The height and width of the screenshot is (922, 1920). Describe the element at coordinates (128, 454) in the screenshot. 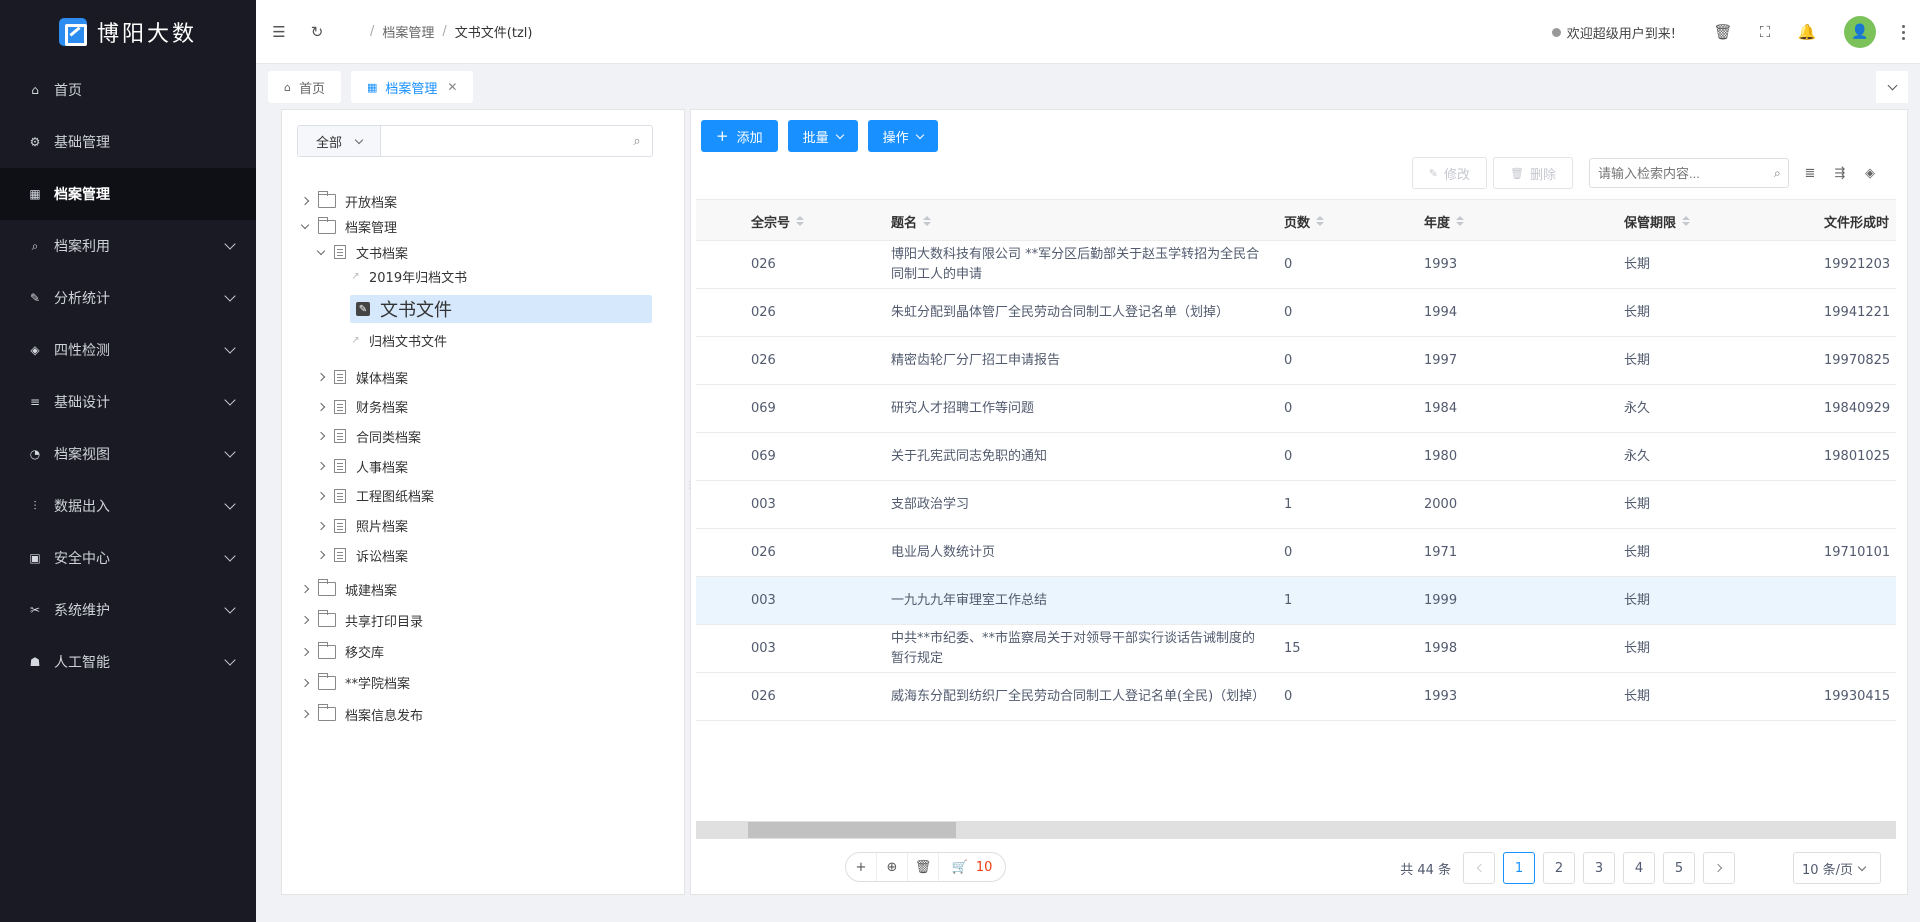

I see `sidebar-item: ◔ 档案视图` at that location.